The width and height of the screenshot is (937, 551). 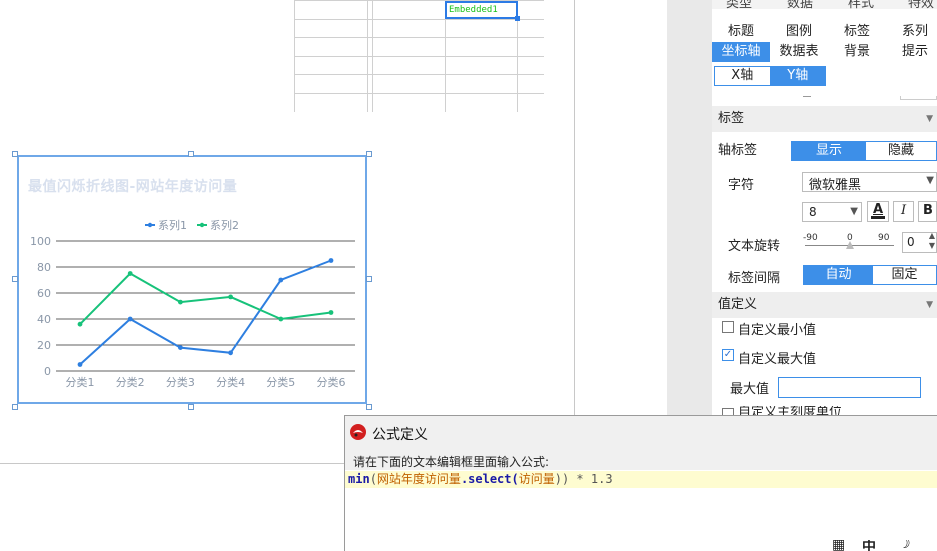 What do you see at coordinates (829, 151) in the screenshot?
I see `show-button: 显示` at bounding box center [829, 151].